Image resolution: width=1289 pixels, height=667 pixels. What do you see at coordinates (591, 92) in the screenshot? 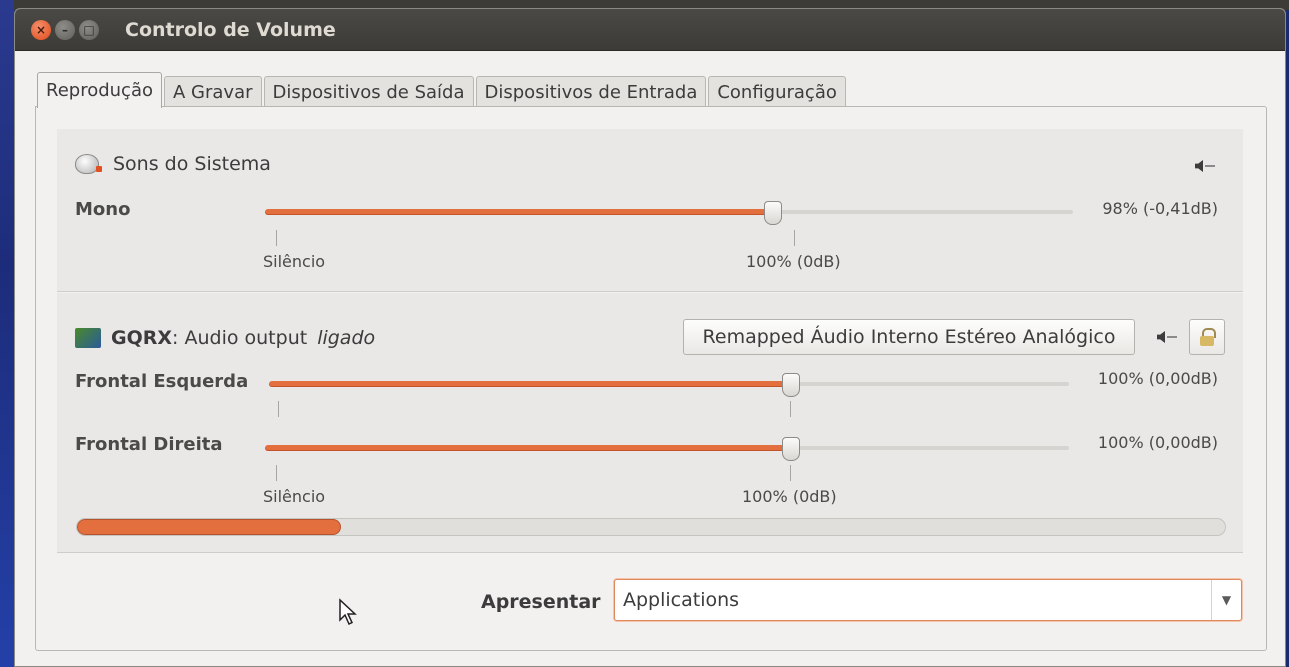
I see `tab-input-devices: Dispositivos de Entrada` at bounding box center [591, 92].